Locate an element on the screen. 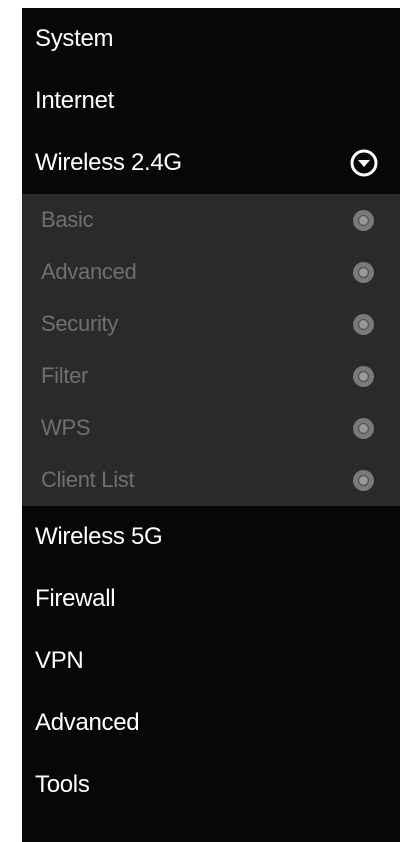 The image size is (400, 842). menu-item-vpn: VPN is located at coordinates (211, 661).